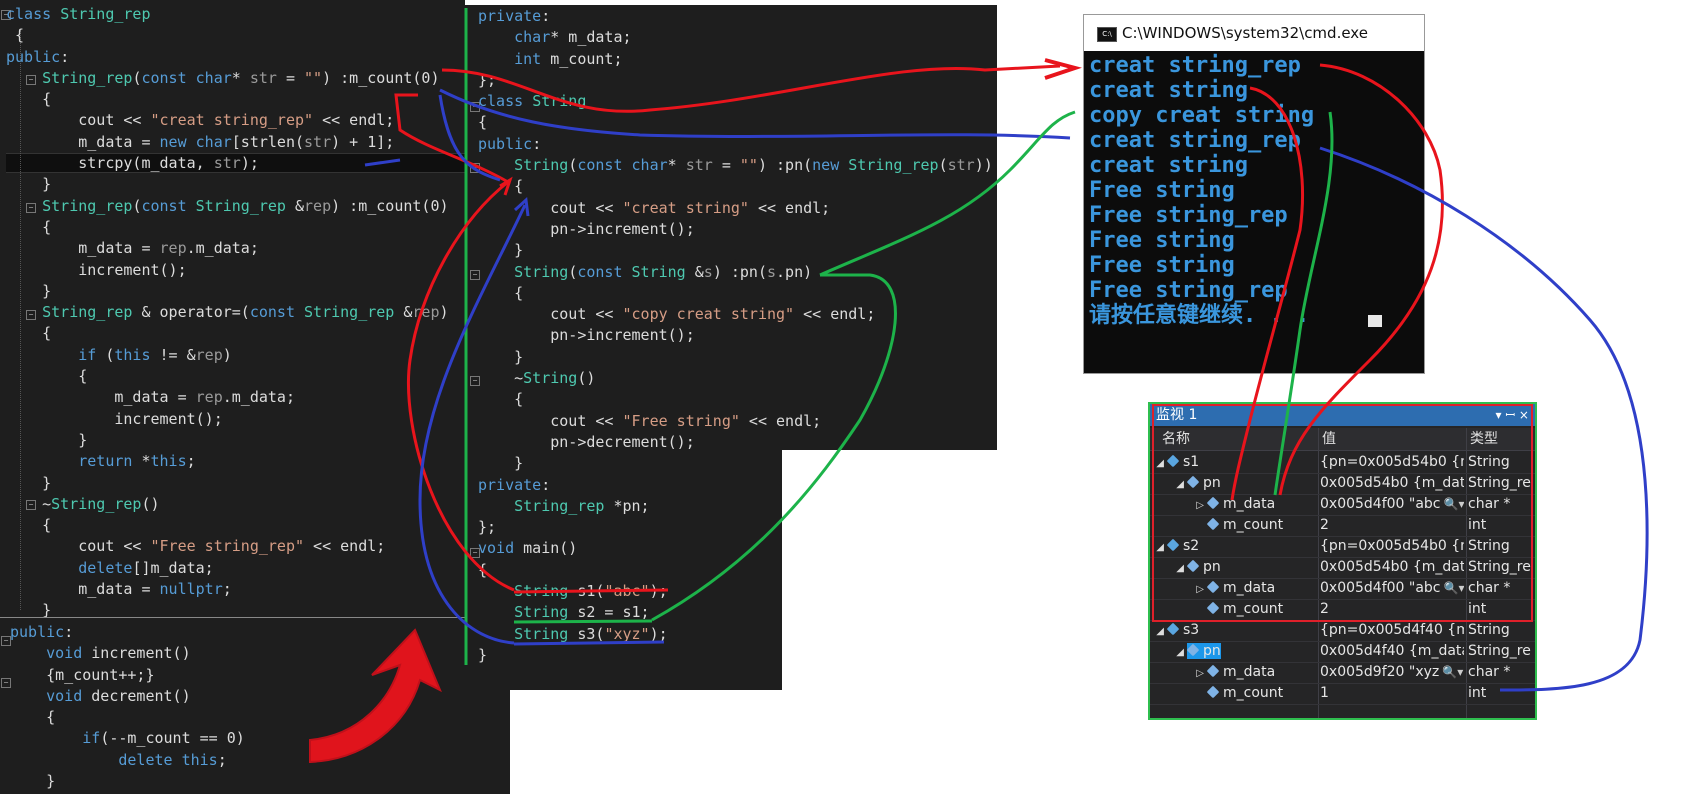 The width and height of the screenshot is (1699, 794). I want to click on red-arrow-head-console, so click(1063, 69).